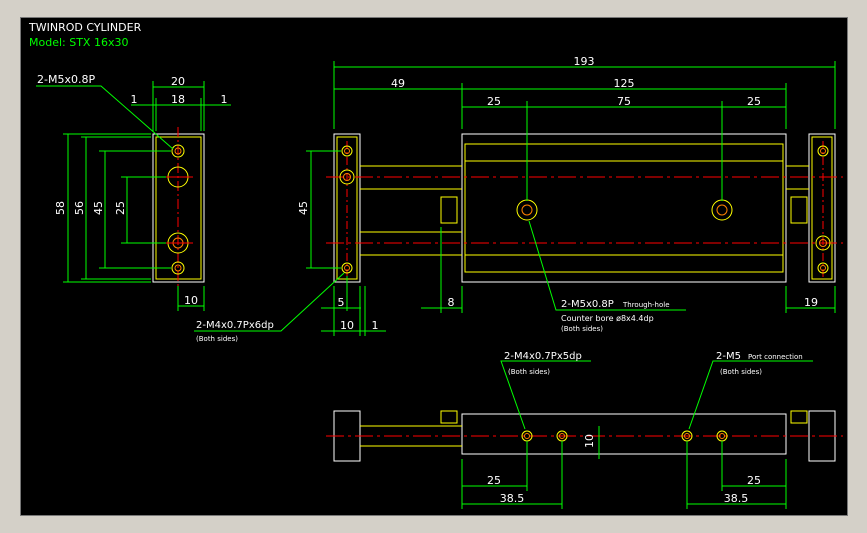 The image size is (867, 533). I want to click on callout-through-hole: 2-M5x0.8P, so click(587, 304).